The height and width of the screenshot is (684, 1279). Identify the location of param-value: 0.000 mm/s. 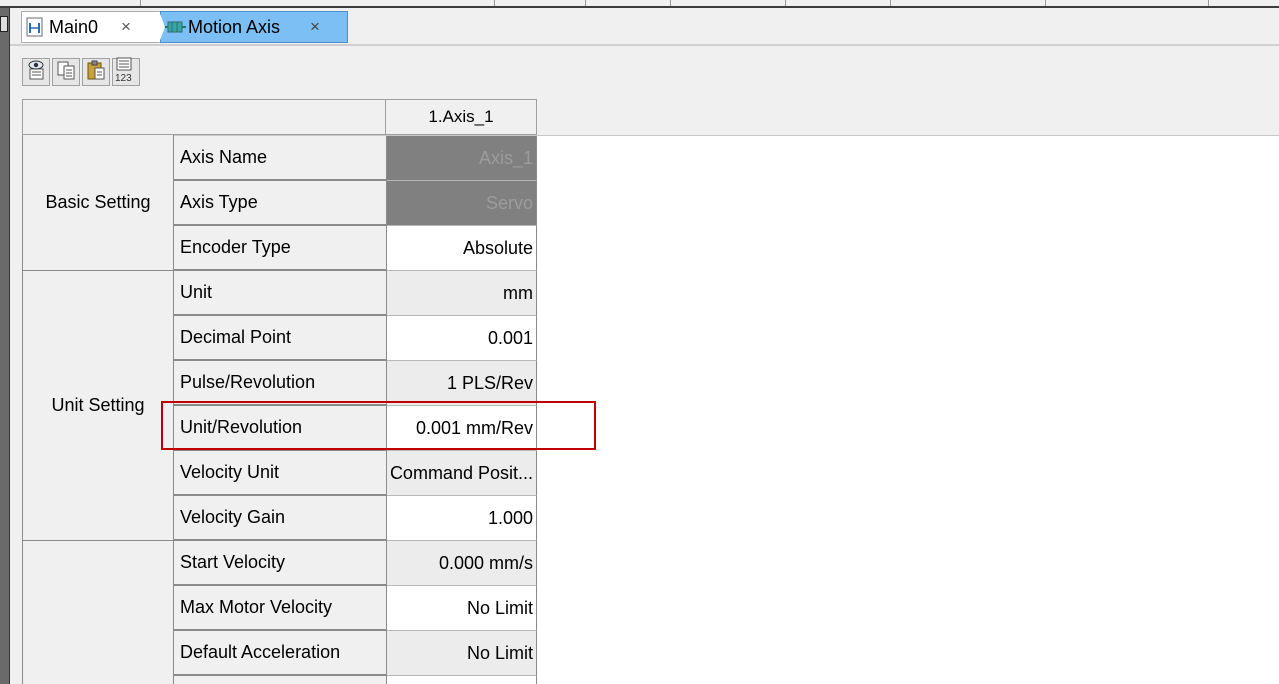
(462, 563).